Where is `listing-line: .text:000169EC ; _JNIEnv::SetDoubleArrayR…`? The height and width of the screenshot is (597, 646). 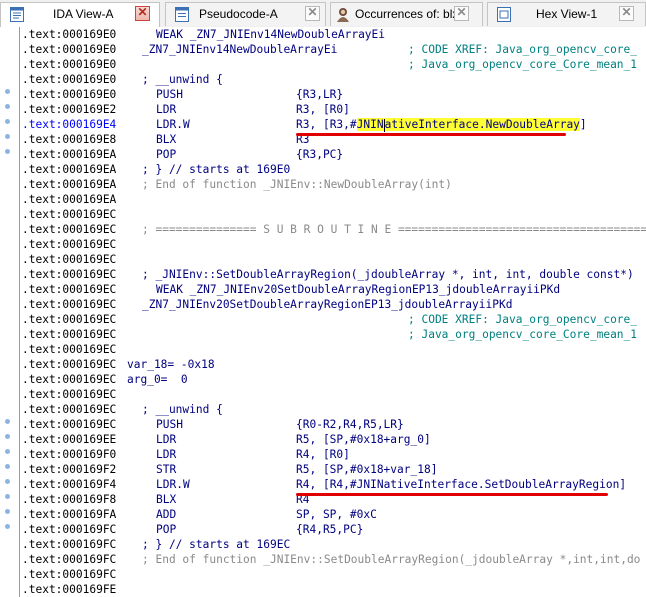 listing-line: .text:000169EC ; _JNIEnv::SetDoubleArrayR… is located at coordinates (333, 274).